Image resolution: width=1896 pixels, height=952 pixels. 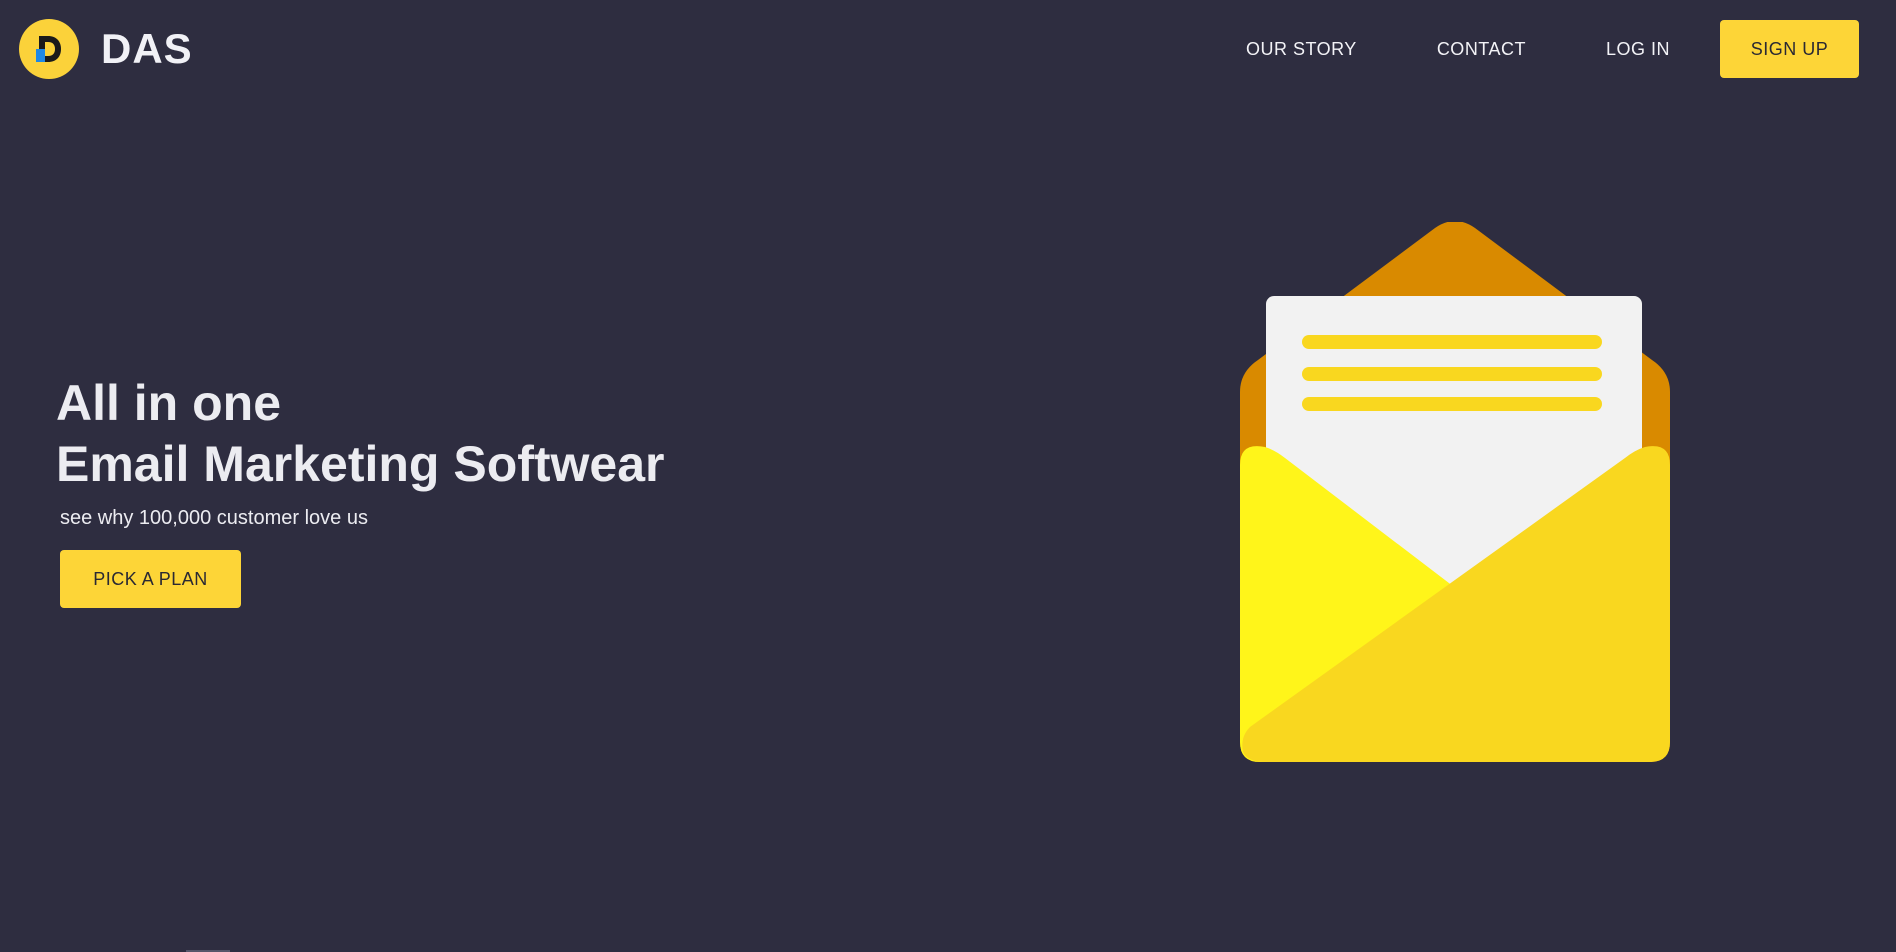 What do you see at coordinates (1789, 49) in the screenshot?
I see `signup-button: SIGN UP` at bounding box center [1789, 49].